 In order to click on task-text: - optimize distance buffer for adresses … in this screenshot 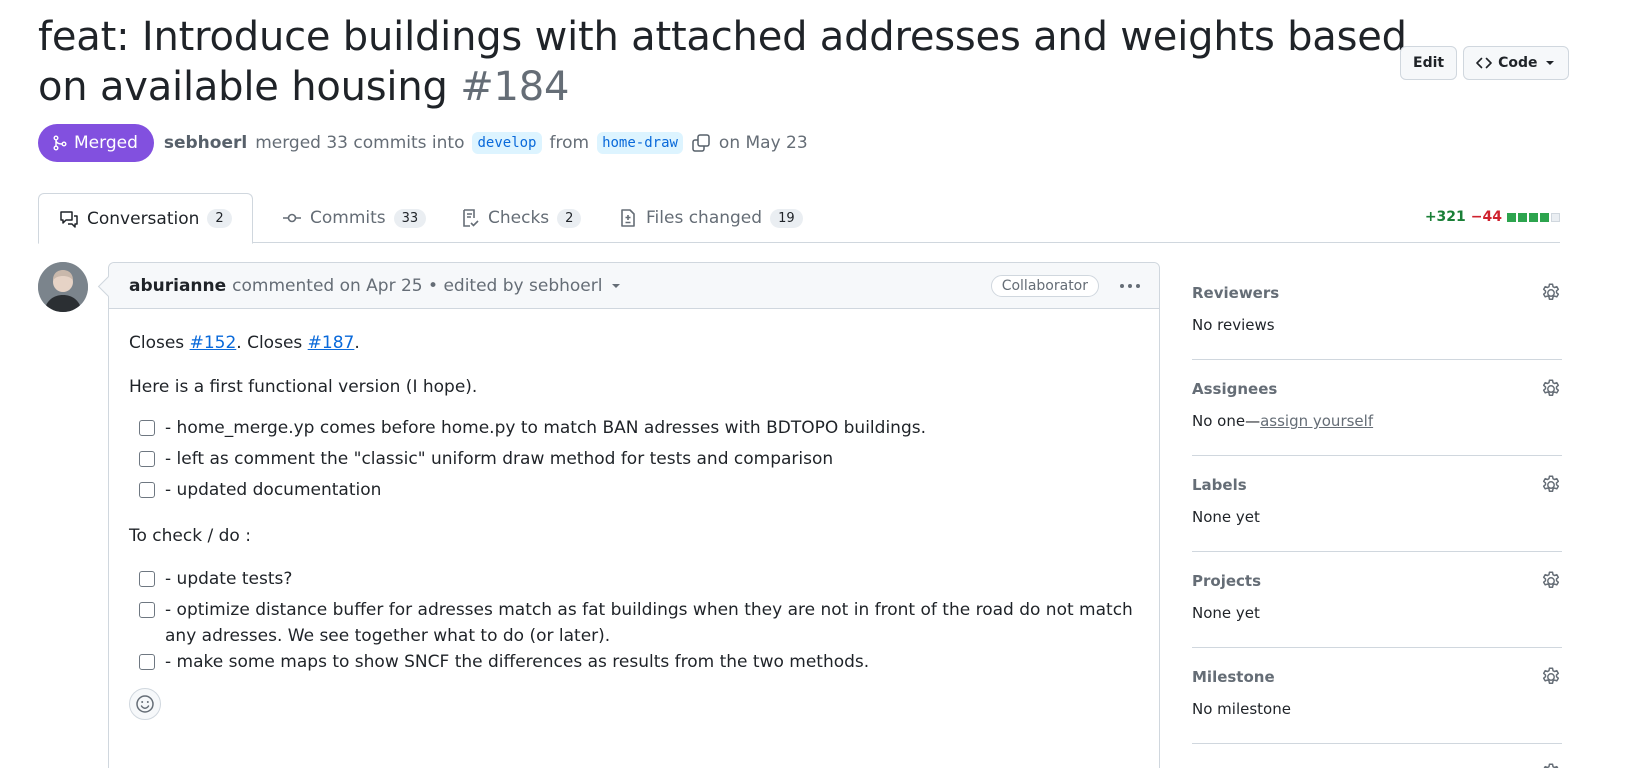, I will do `click(649, 623)`.